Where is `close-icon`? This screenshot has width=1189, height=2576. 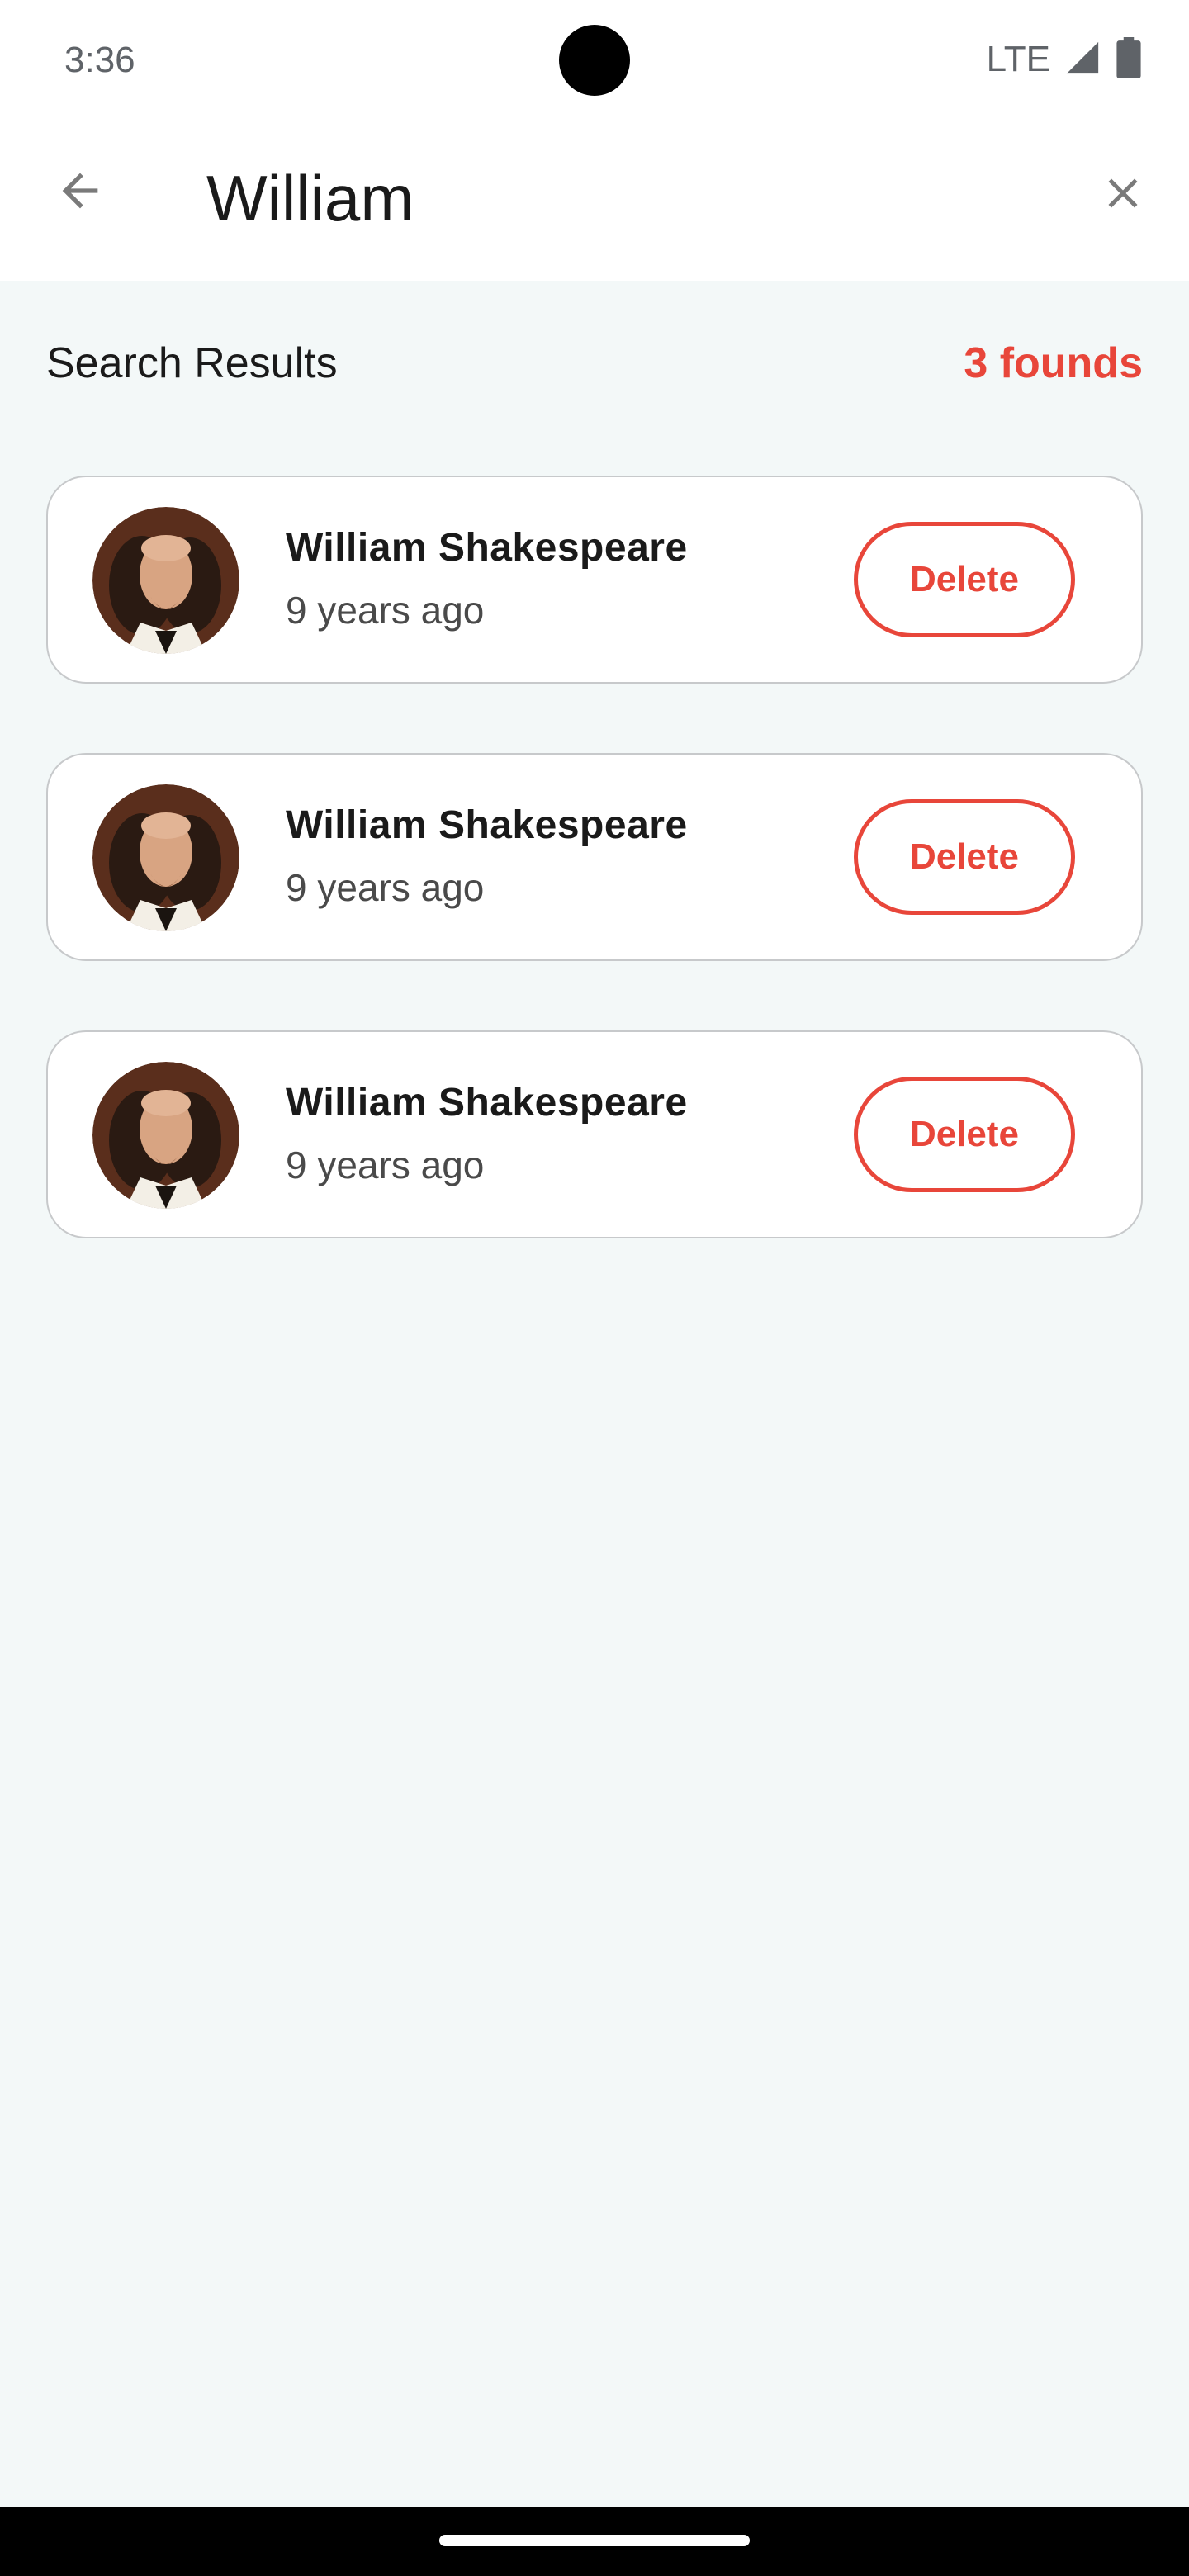
close-icon is located at coordinates (1123, 195).